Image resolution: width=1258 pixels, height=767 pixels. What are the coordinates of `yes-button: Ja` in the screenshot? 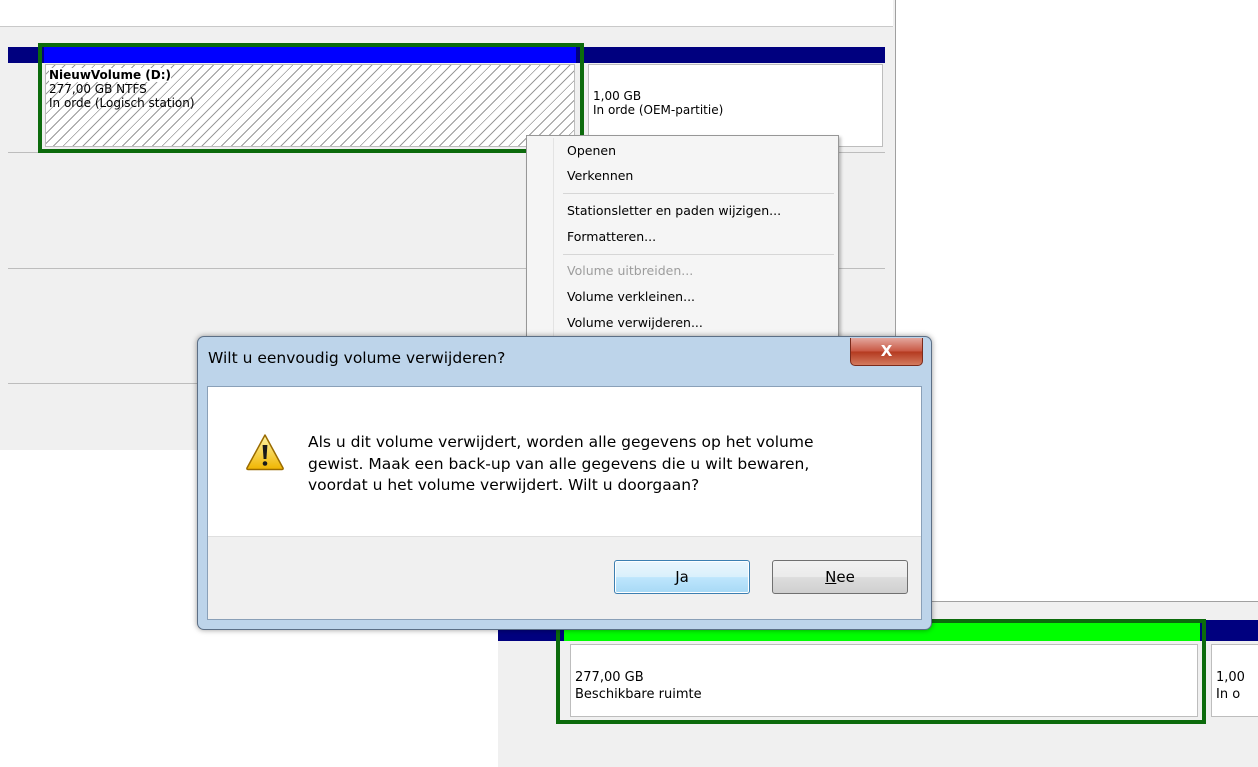 It's located at (682, 577).